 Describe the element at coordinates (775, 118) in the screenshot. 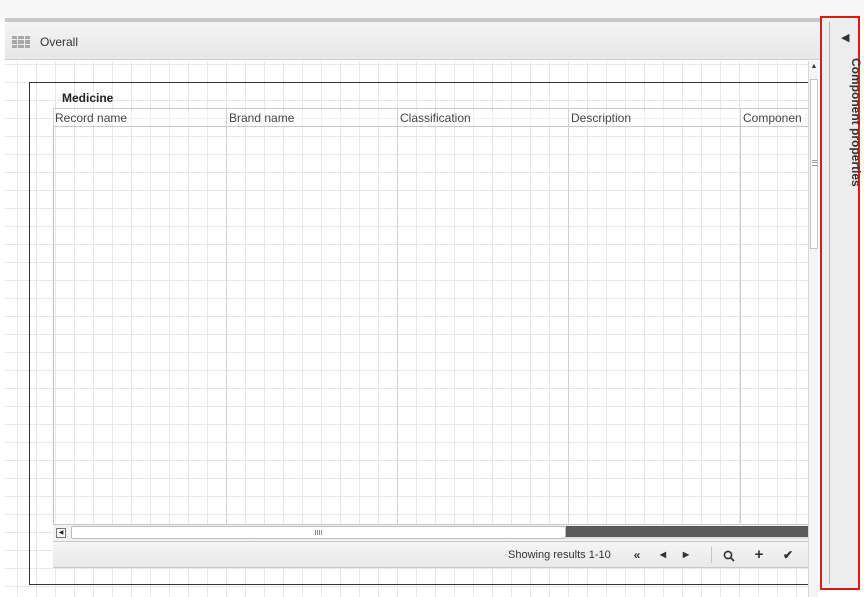

I see `column-header-components: Componen` at that location.